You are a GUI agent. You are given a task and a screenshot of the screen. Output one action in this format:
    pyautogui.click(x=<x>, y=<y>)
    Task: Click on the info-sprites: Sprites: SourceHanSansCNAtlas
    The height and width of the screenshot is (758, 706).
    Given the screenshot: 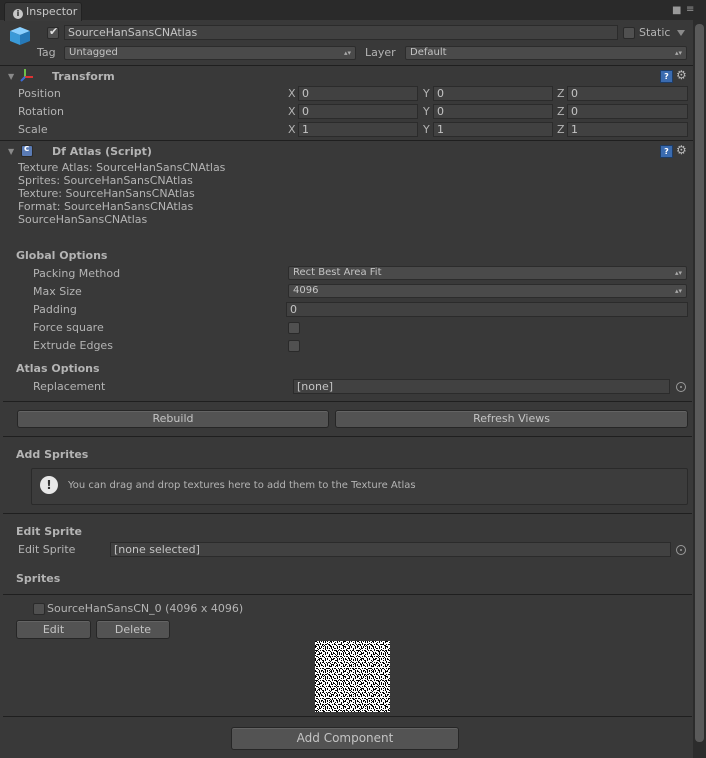 What is the action you would take?
    pyautogui.click(x=105, y=180)
    